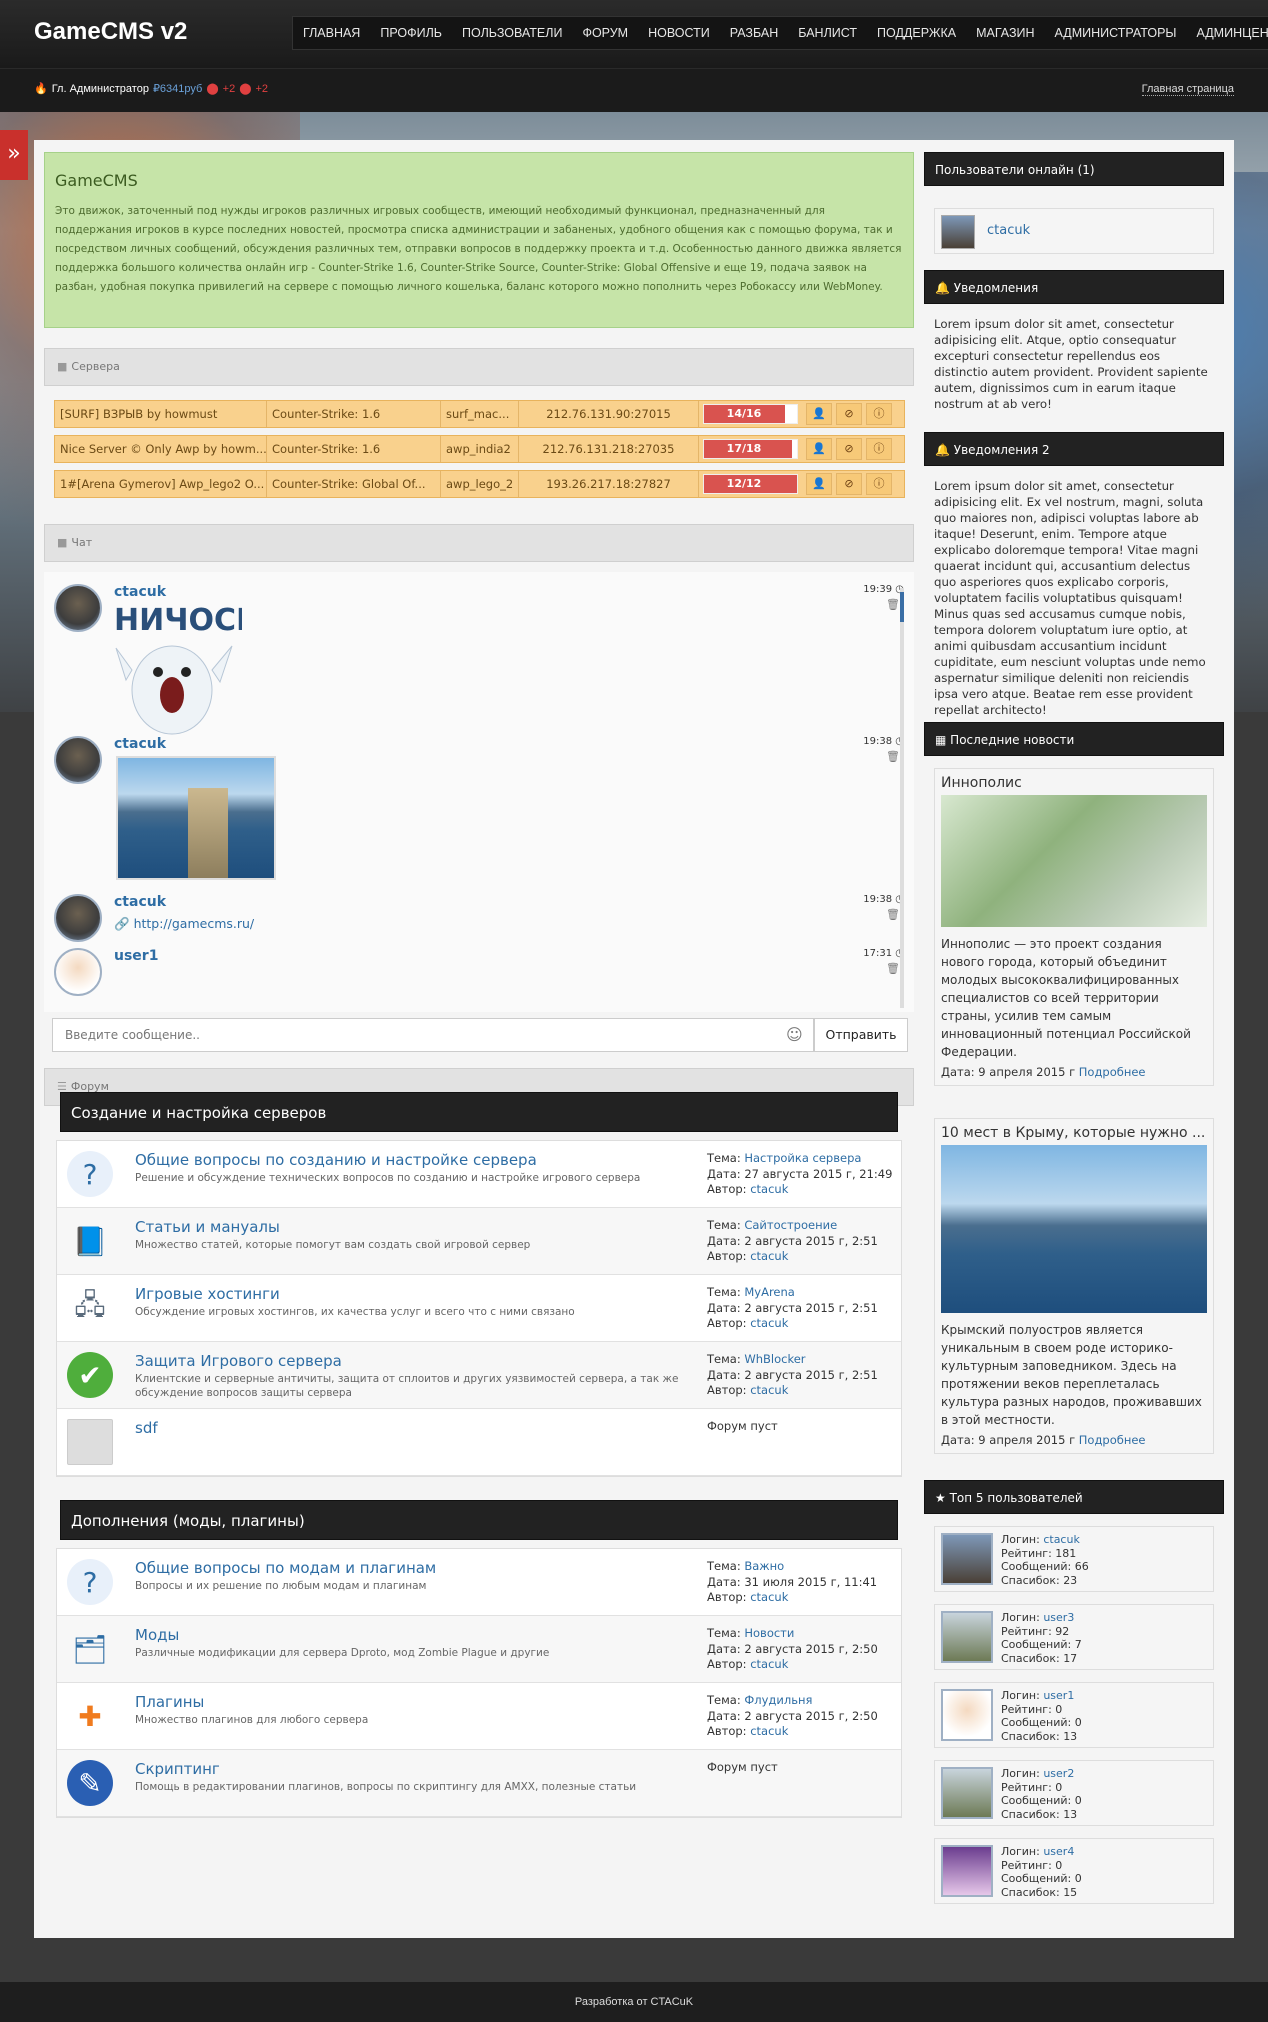 The width and height of the screenshot is (1268, 2022). I want to click on nav-profile: Профиль, so click(411, 33).